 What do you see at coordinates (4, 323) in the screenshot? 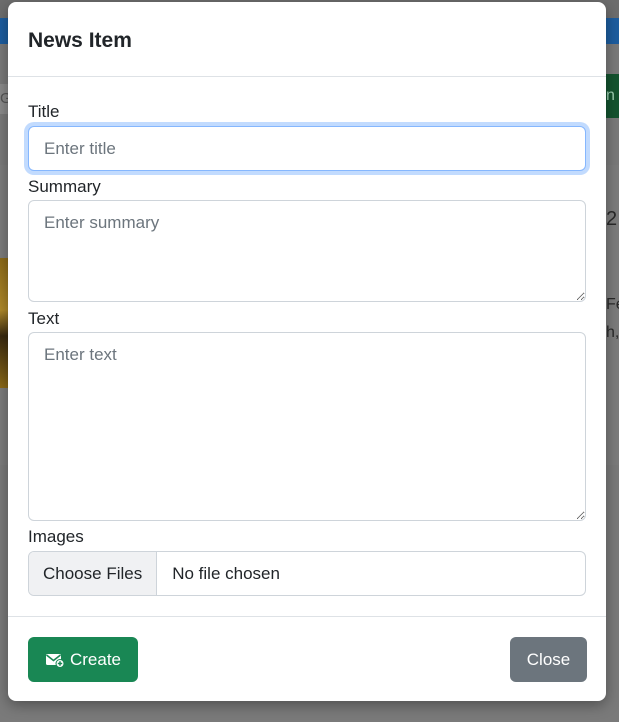
I see `background-image-fragment` at bounding box center [4, 323].